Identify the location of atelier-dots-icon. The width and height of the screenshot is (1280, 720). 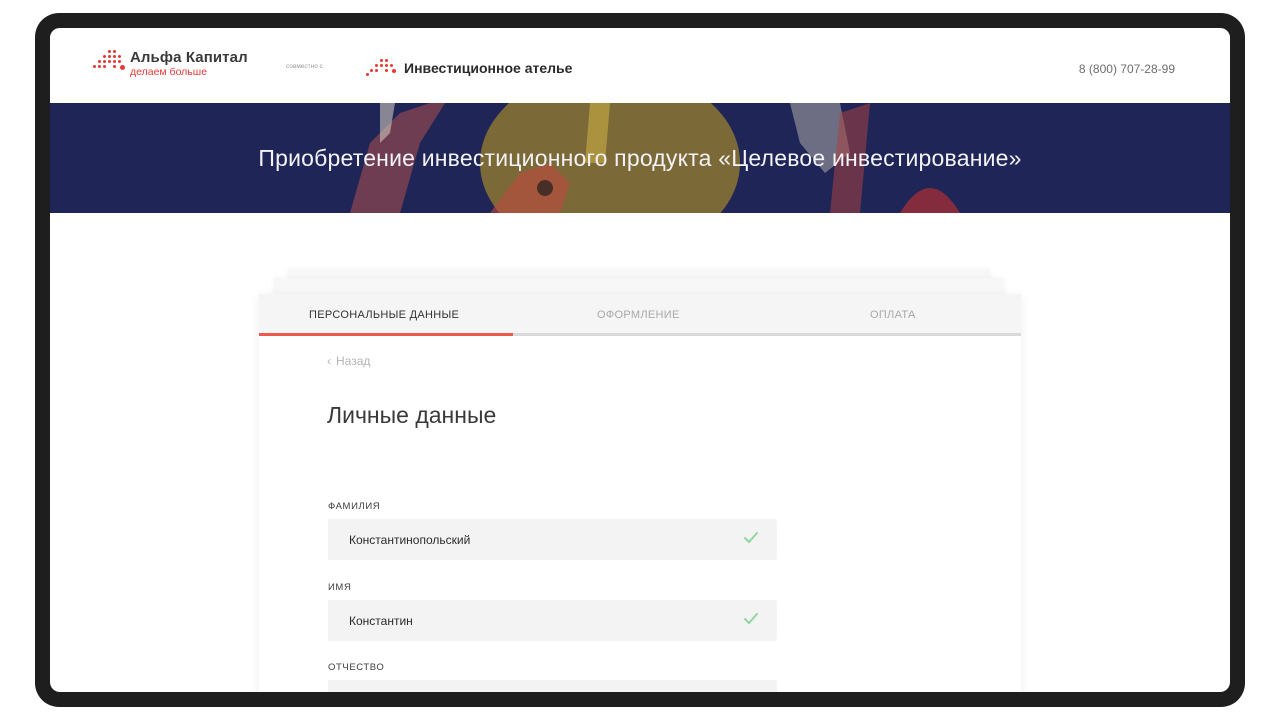
(382, 68).